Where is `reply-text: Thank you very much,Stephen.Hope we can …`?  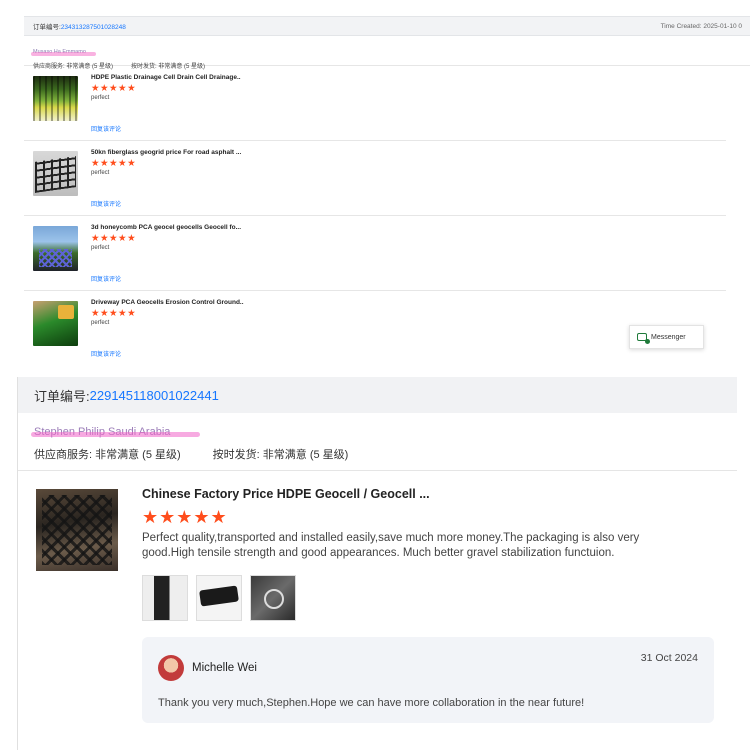
reply-text: Thank you very much,Stephen.Hope we can … is located at coordinates (371, 703).